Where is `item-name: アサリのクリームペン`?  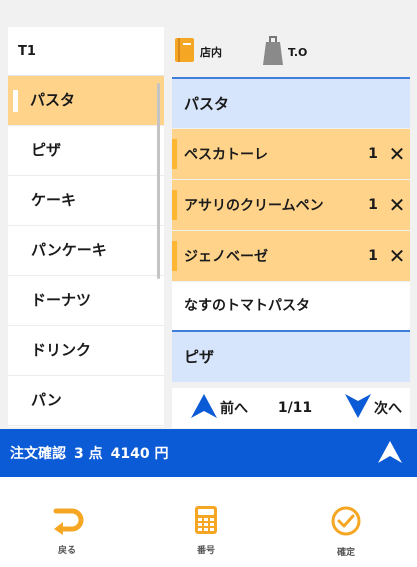
item-name: アサリのクリームペン is located at coordinates (254, 206).